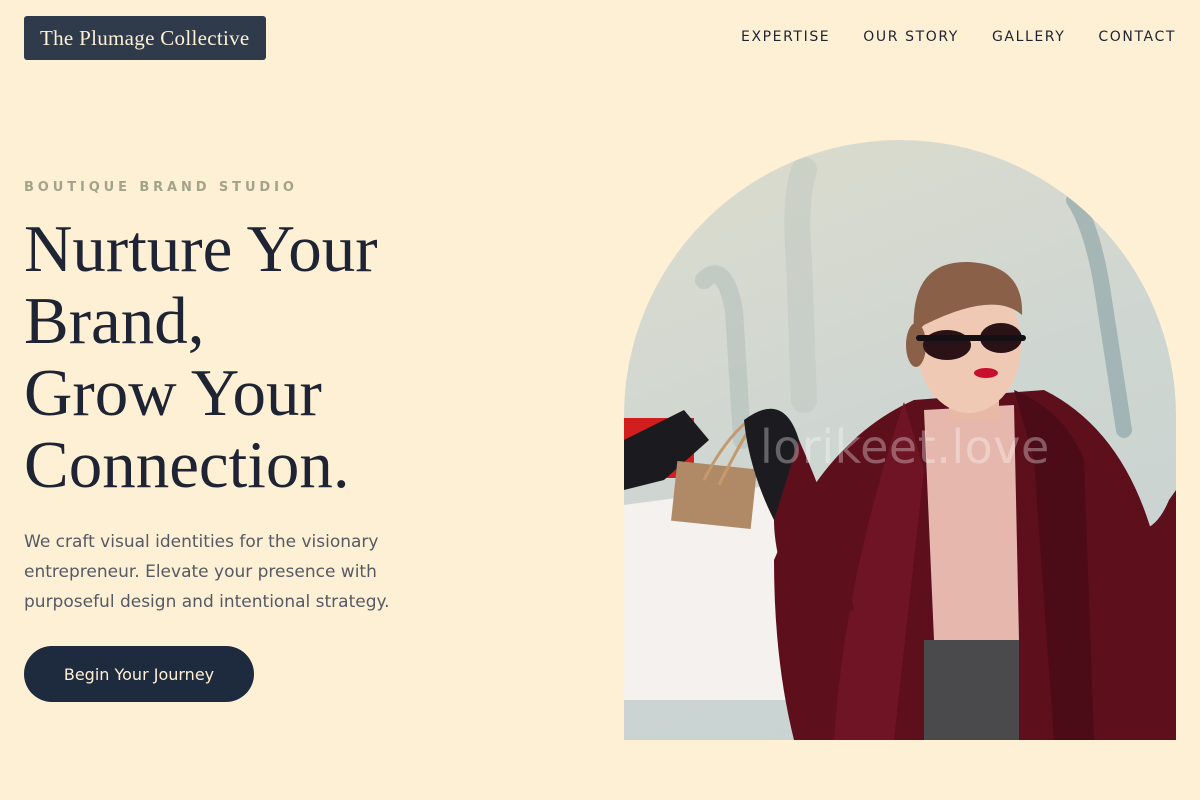 The width and height of the screenshot is (1200, 800). What do you see at coordinates (905, 447) in the screenshot?
I see `image-watermark: lorikeet.love` at bounding box center [905, 447].